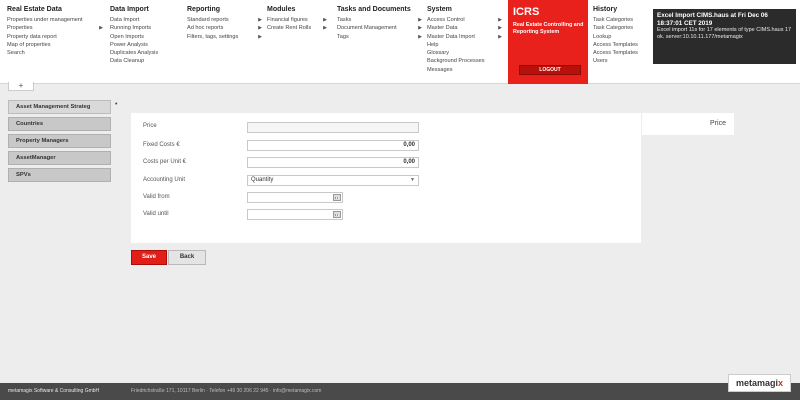  What do you see at coordinates (550, 70) in the screenshot?
I see `logout-button: LOGOUT` at bounding box center [550, 70].